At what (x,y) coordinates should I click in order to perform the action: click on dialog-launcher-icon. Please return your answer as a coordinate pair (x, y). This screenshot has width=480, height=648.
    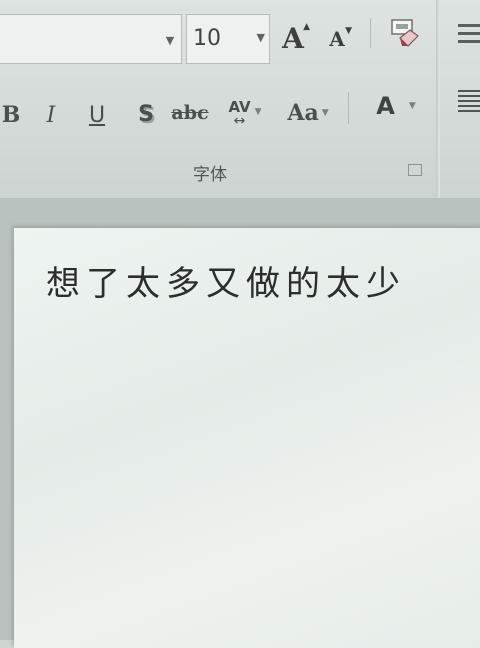
    Looking at the image, I should click on (415, 170).